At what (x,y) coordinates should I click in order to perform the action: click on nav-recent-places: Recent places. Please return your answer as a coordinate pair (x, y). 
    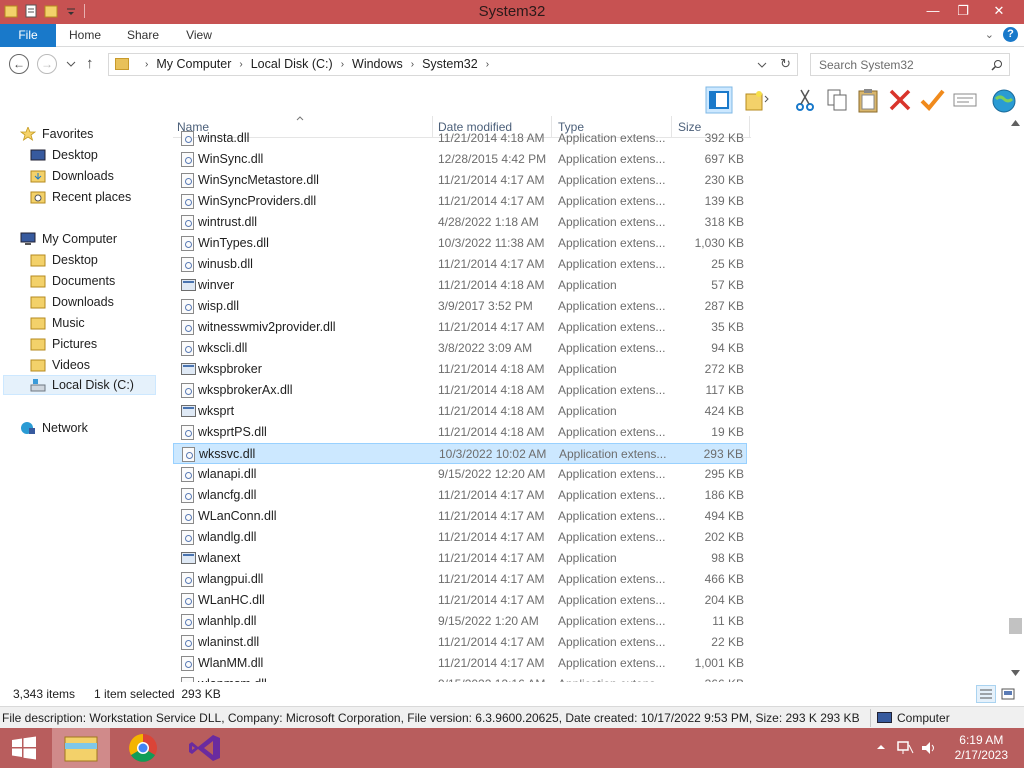
    Looking at the image, I should click on (80, 197).